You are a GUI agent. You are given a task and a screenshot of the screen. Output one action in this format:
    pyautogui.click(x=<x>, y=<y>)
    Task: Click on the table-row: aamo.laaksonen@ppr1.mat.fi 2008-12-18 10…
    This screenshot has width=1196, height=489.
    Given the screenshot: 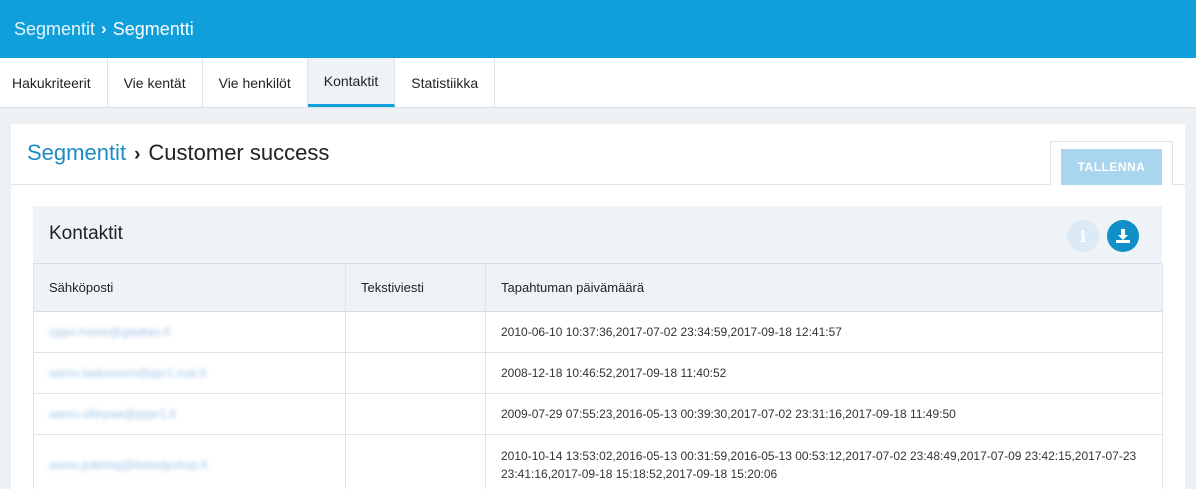 What is the action you would take?
    pyautogui.click(x=598, y=373)
    